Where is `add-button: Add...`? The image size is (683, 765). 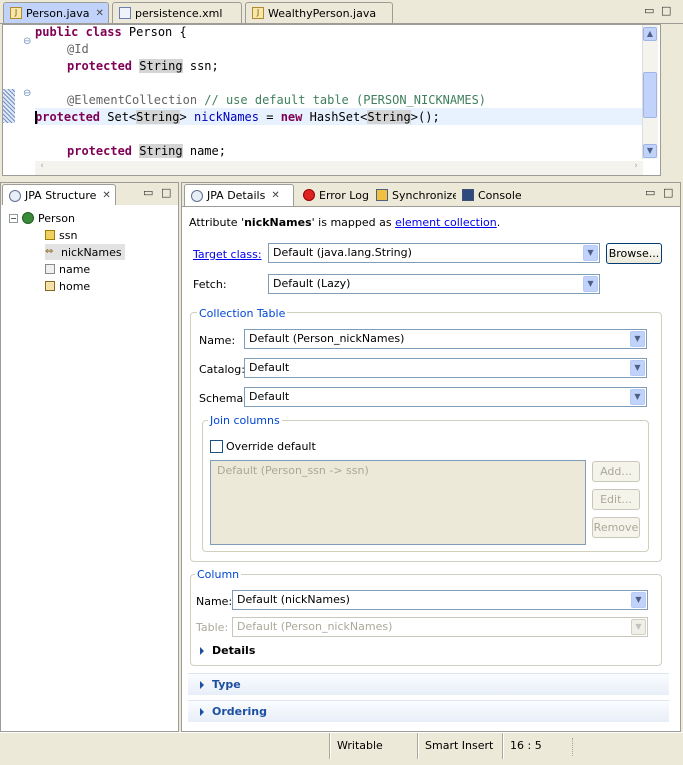 add-button: Add... is located at coordinates (616, 471).